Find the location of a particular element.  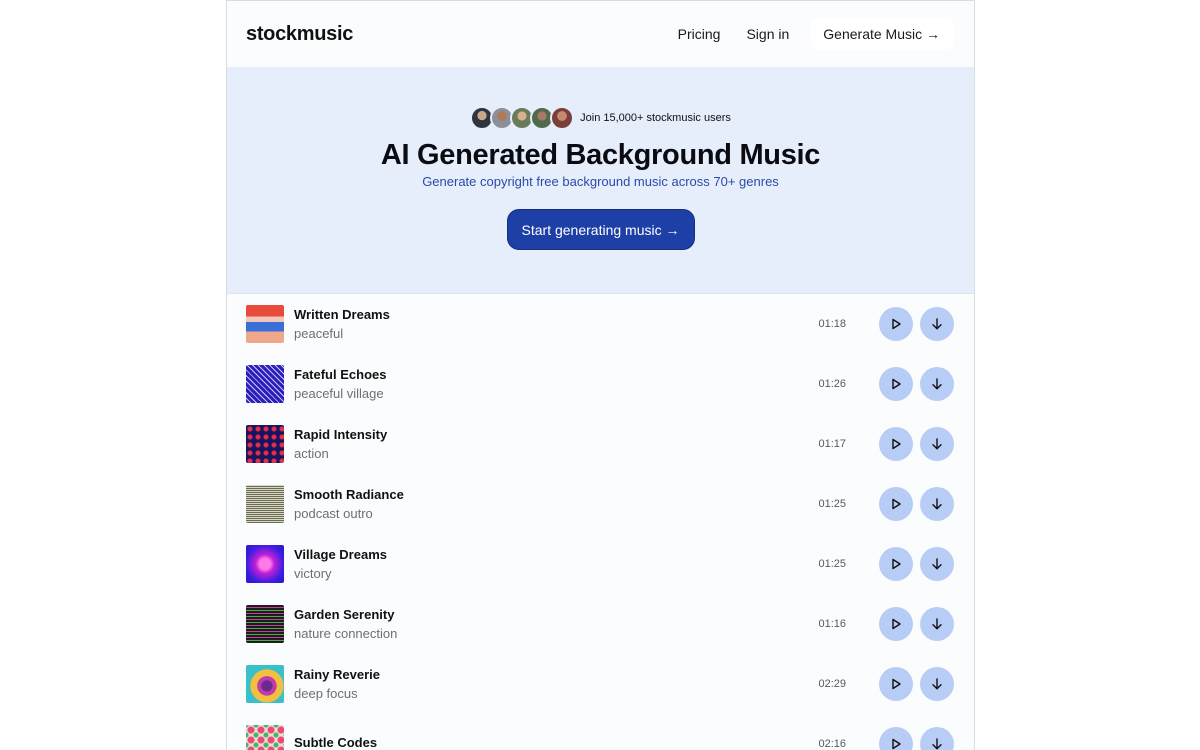

track-duration: 01:26 is located at coordinates (832, 384).